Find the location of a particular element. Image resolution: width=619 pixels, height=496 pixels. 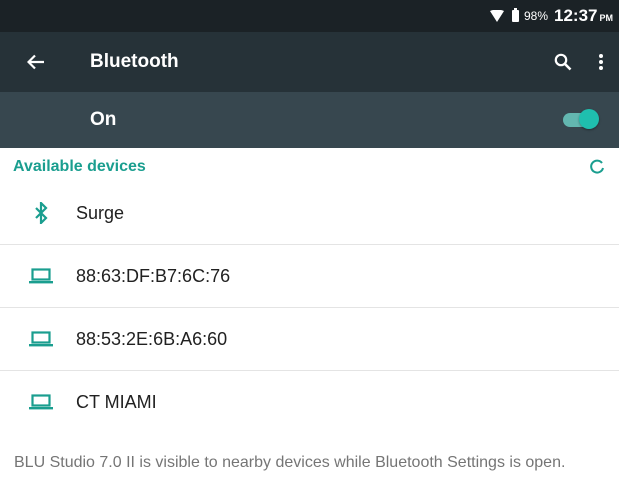

battery-icon is located at coordinates (515, 15).